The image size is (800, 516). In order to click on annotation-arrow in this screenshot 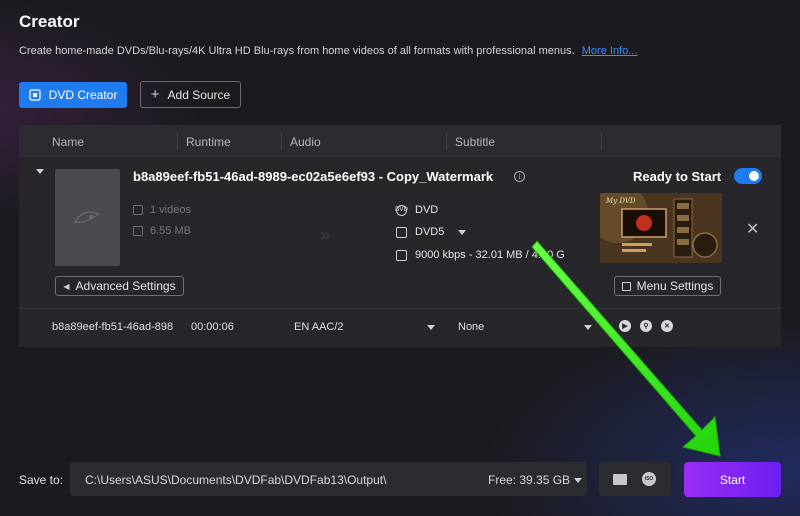, I will do `click(626, 348)`.